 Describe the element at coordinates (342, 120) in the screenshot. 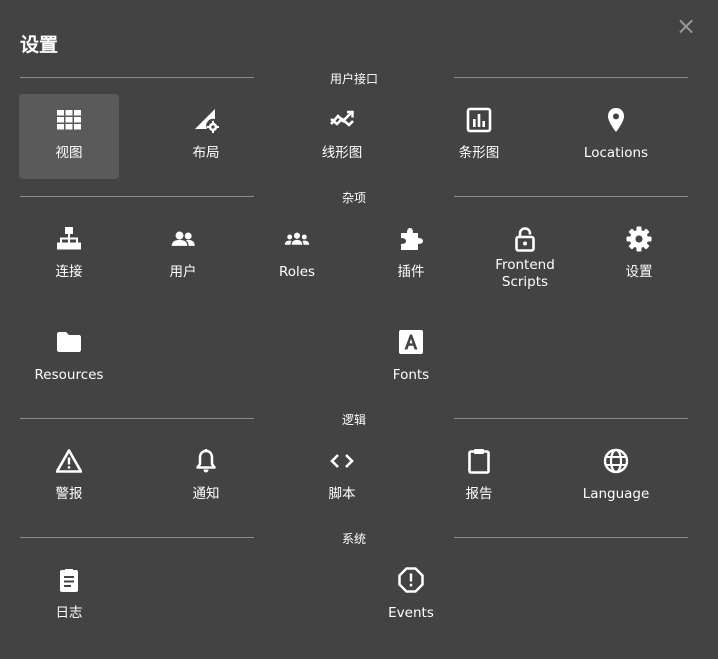

I see `trend-icon` at that location.